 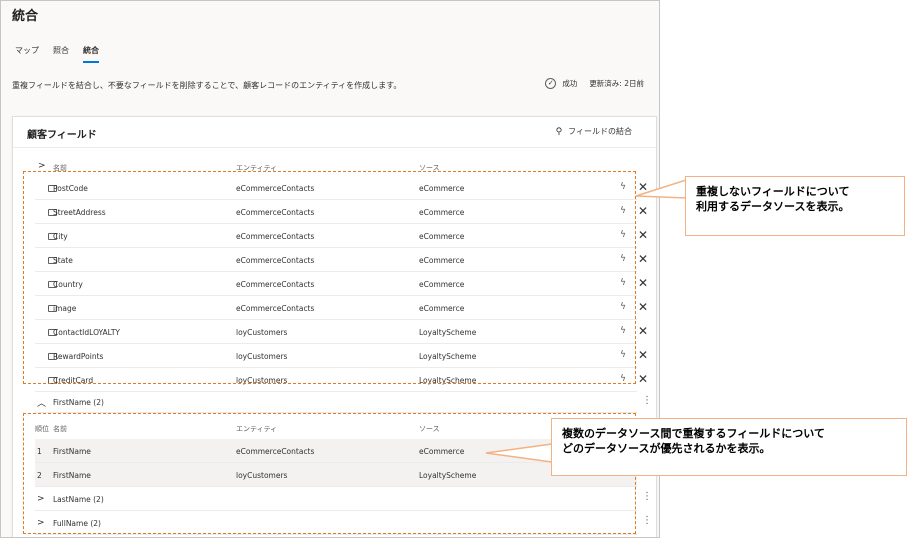 I want to click on callout-line: どのデータソースが優先されるかを表示。, so click(x=666, y=448).